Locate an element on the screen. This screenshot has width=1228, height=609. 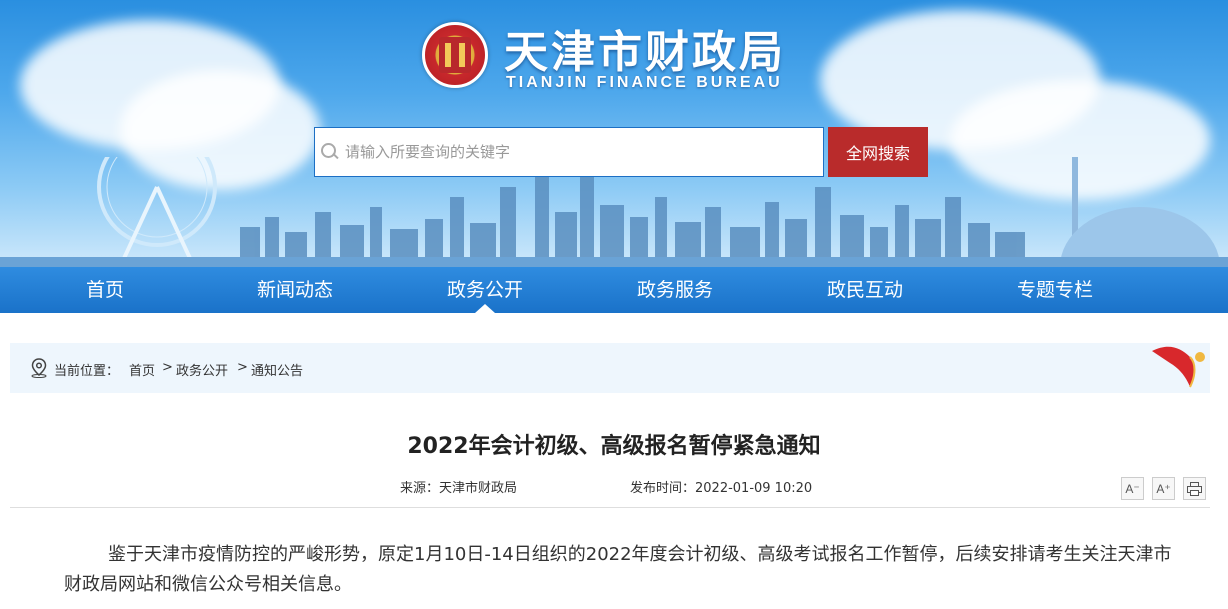
site-subtitle: TIANJIN FINANCE BUREAU is located at coordinates (644, 82).